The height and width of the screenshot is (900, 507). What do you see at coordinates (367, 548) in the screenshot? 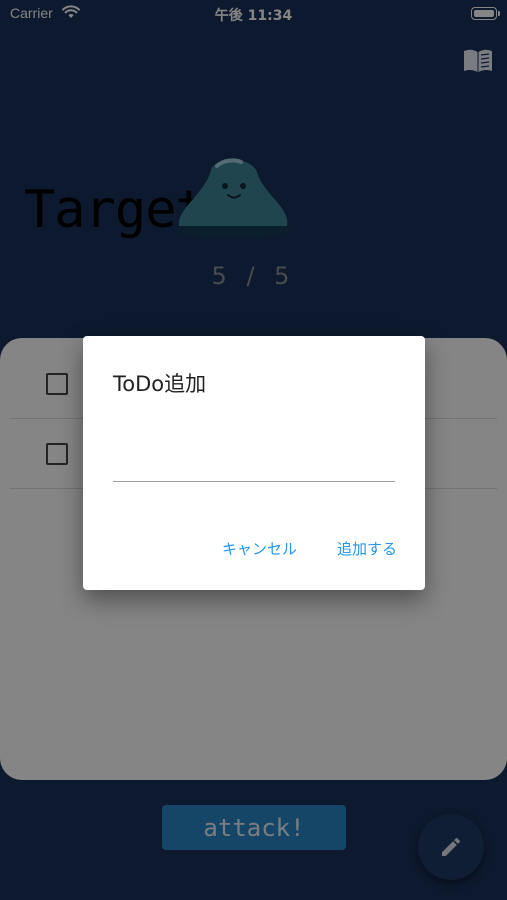
I see `add-button: 追加する` at bounding box center [367, 548].